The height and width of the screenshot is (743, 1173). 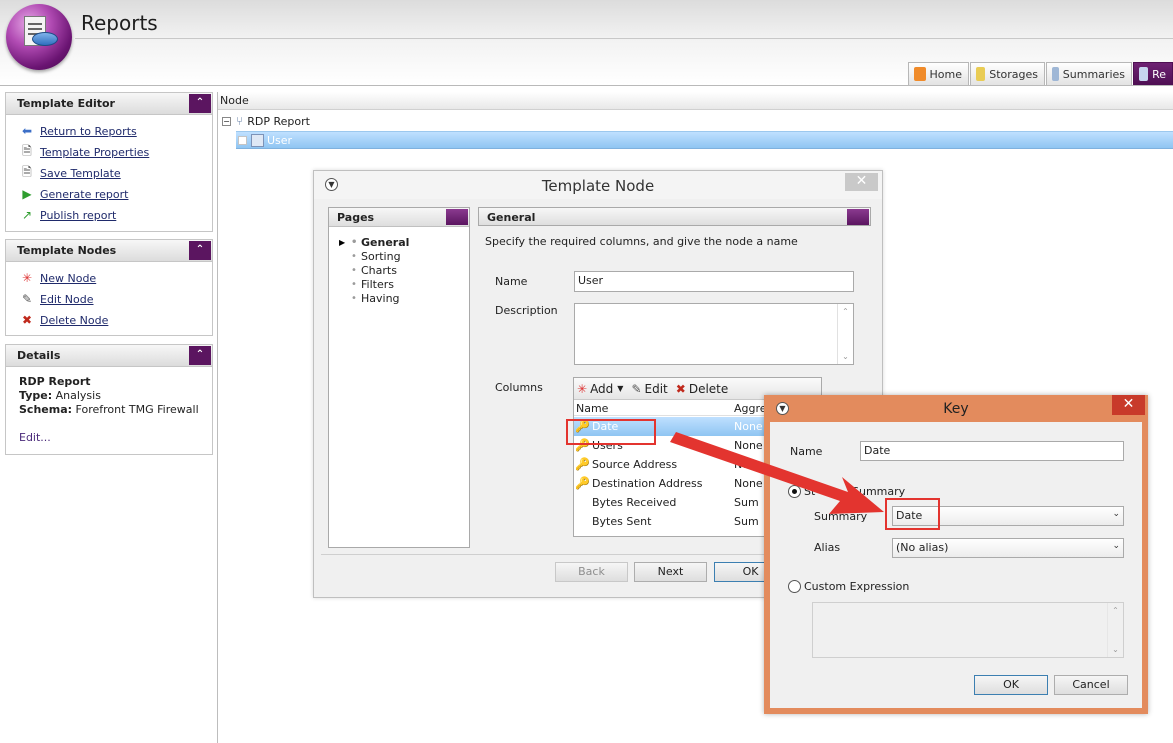 What do you see at coordinates (217, 417) in the screenshot?
I see `vertical-divider` at bounding box center [217, 417].